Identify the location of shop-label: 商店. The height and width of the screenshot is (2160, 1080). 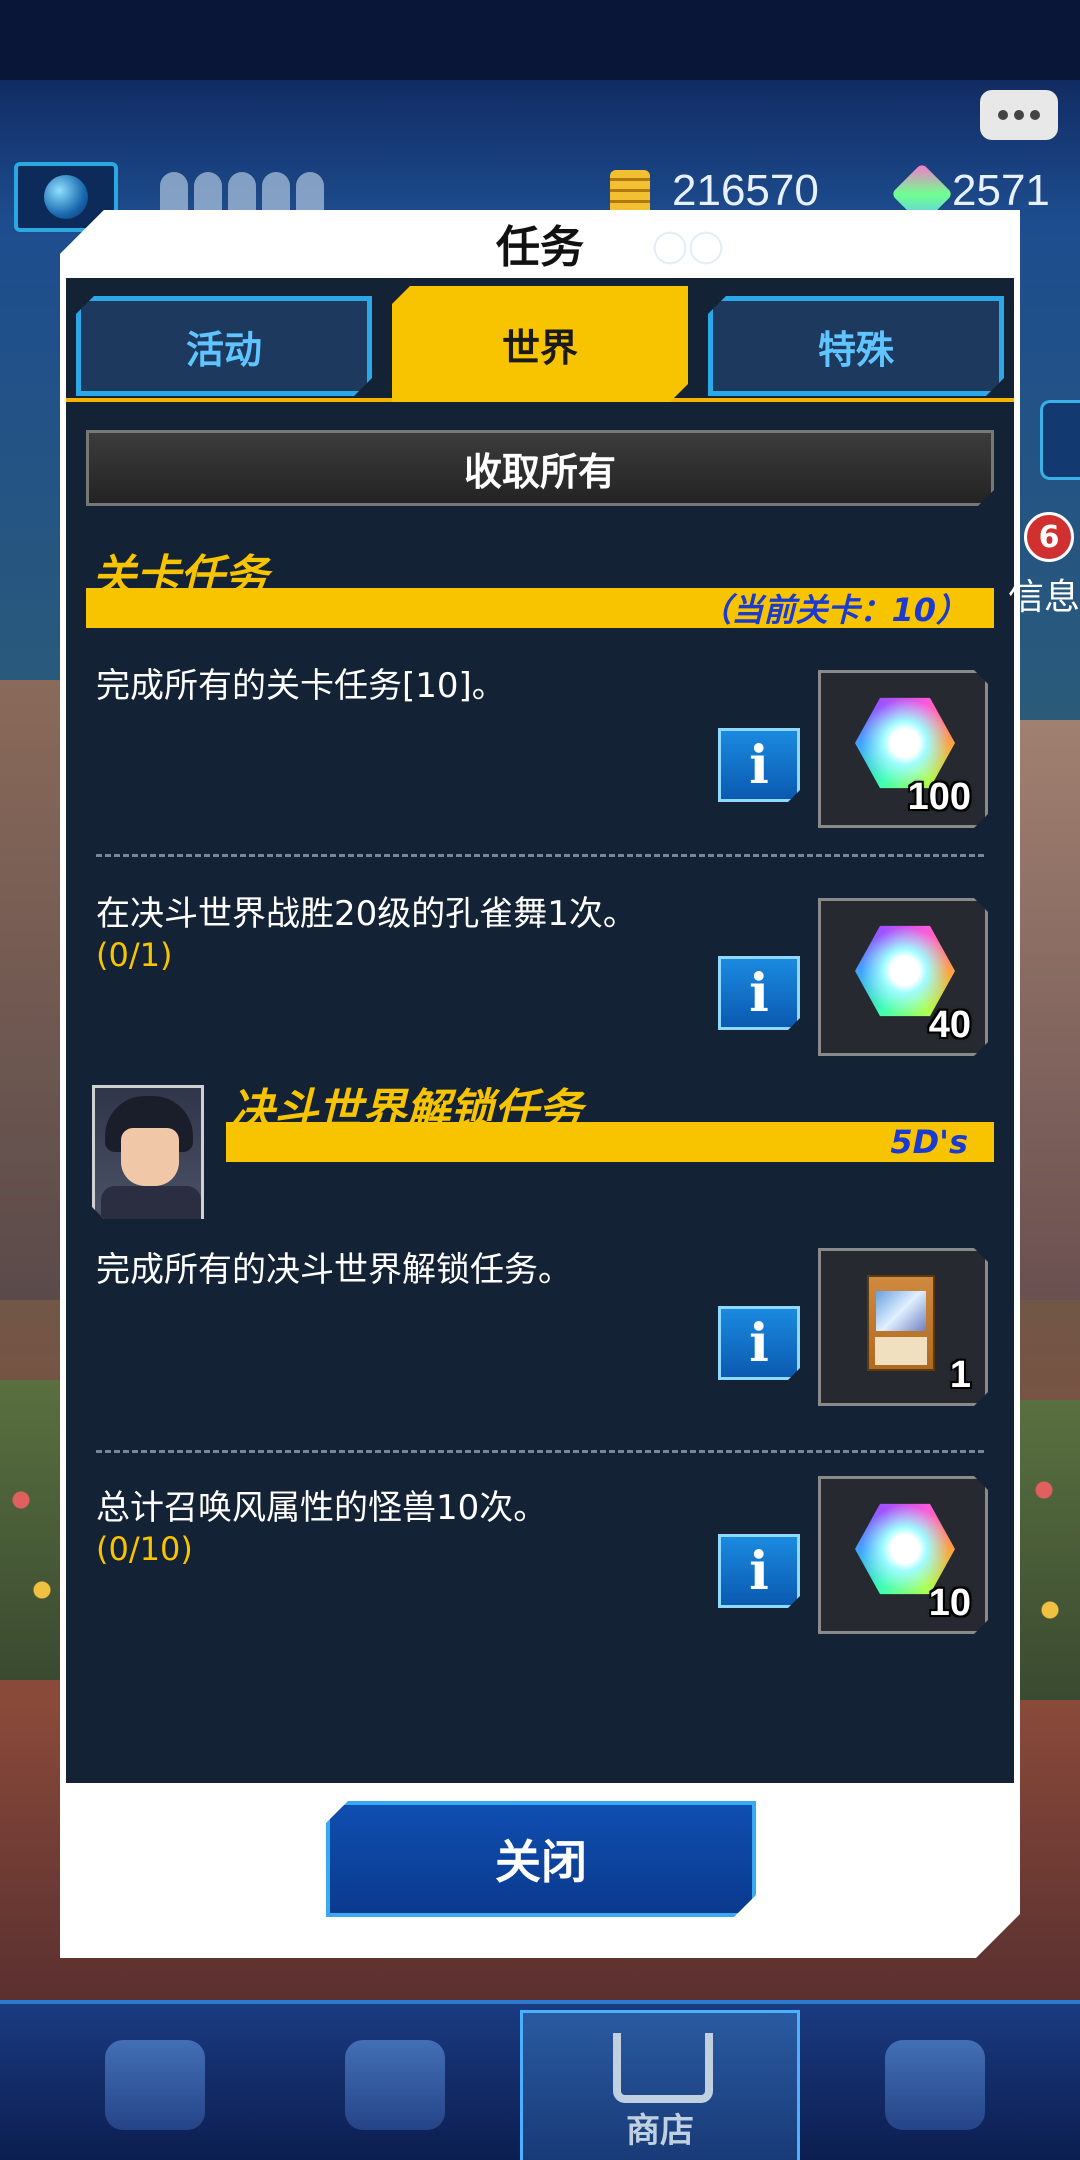
(660, 2131).